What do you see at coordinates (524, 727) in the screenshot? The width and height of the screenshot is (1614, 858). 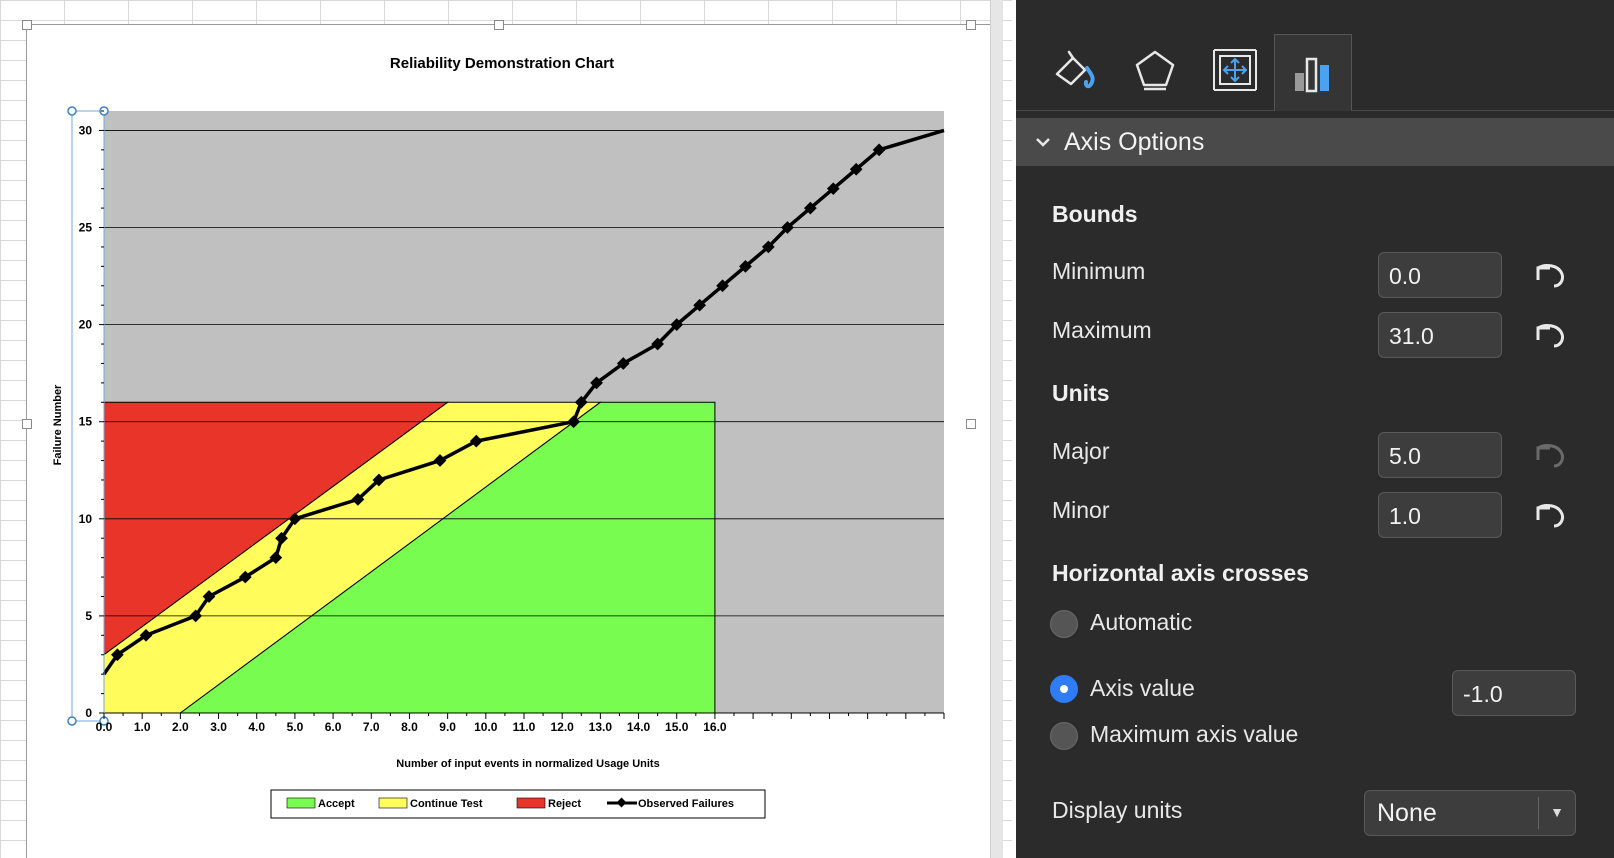 I see `x-tick-label: 11.0` at bounding box center [524, 727].